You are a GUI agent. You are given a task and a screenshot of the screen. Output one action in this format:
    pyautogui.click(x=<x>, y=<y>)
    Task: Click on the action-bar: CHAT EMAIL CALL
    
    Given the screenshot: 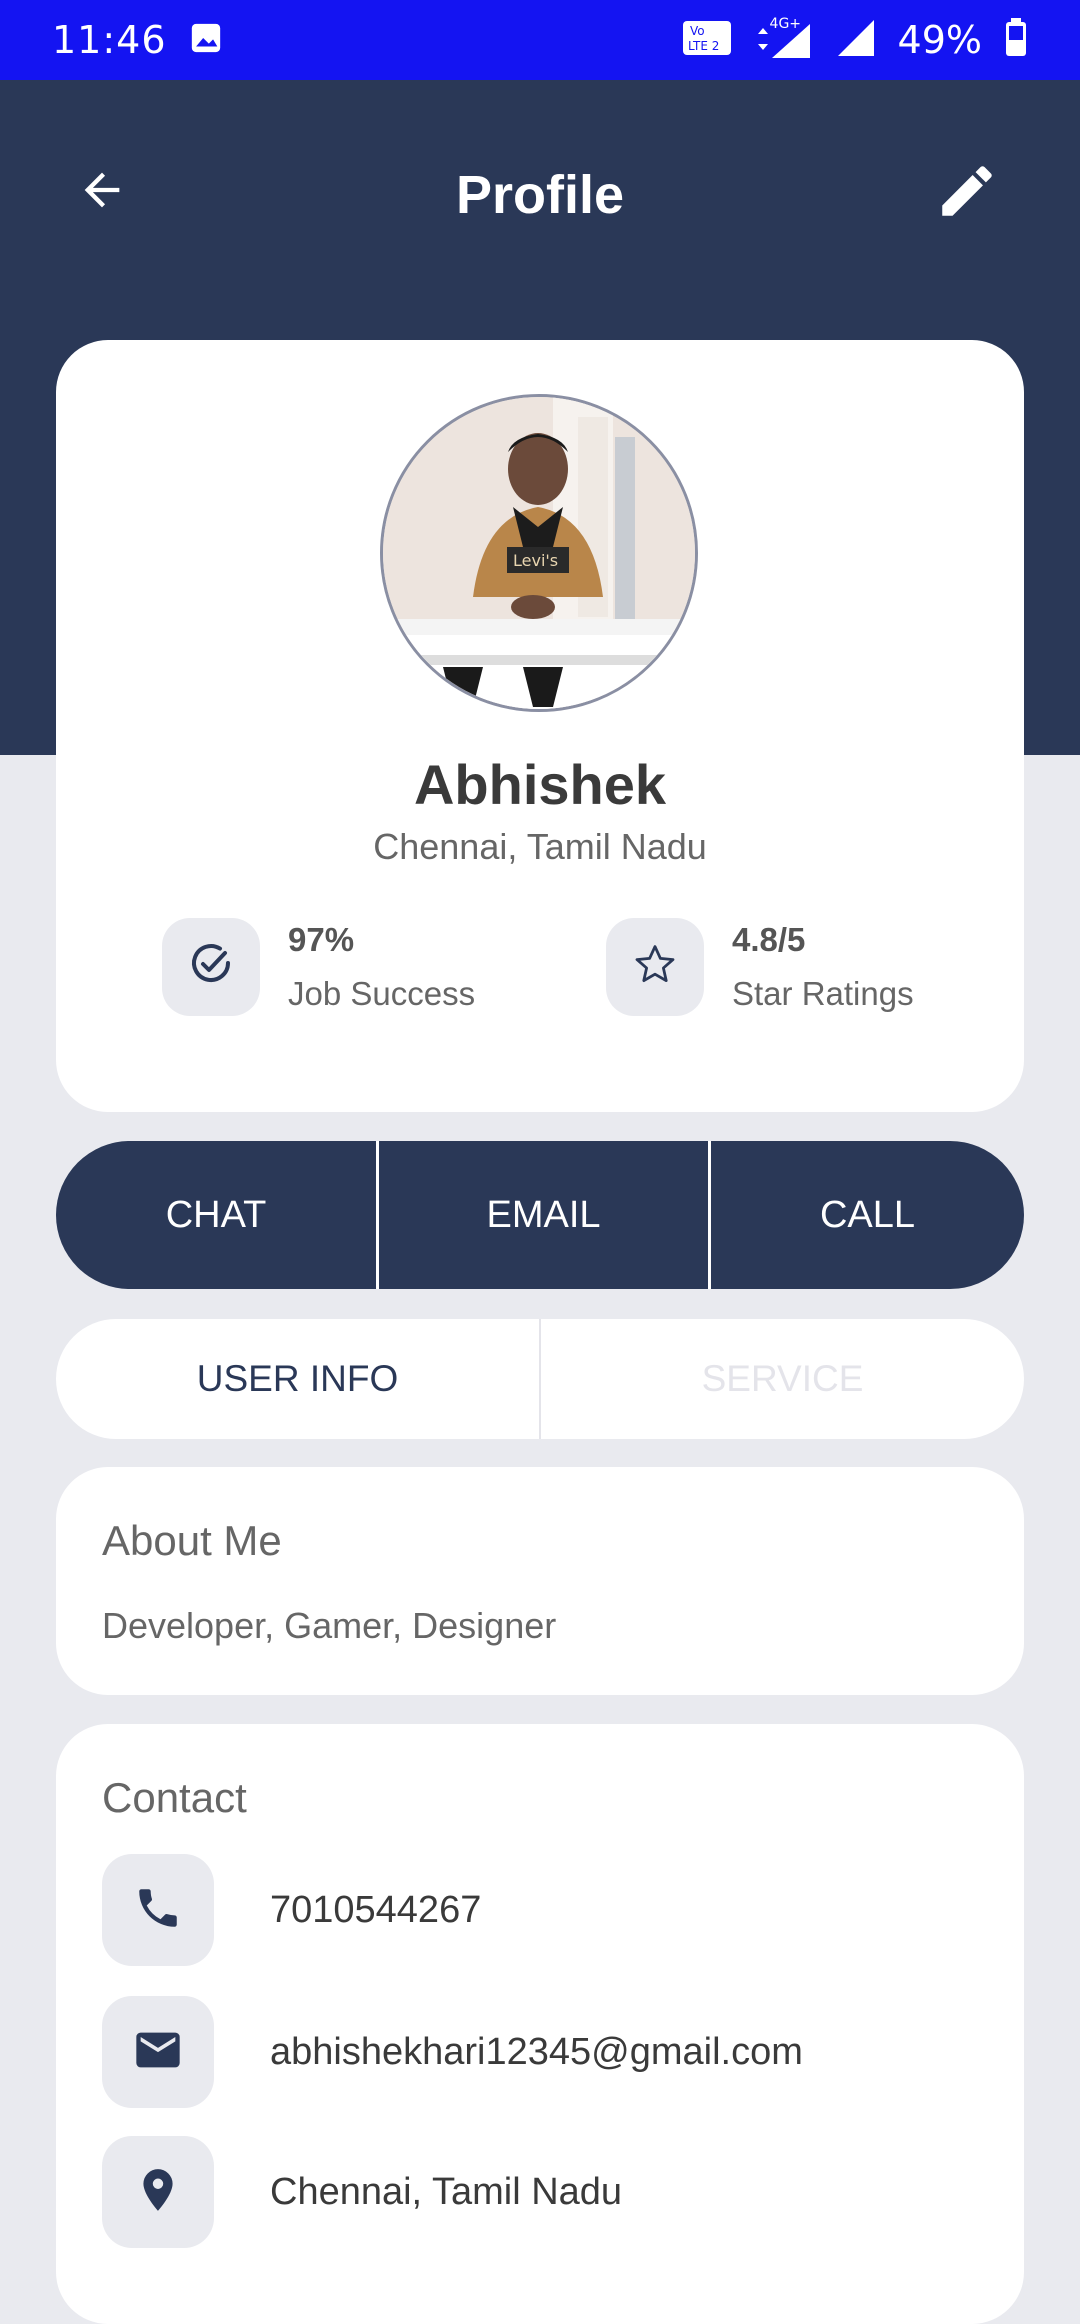 What is the action you would take?
    pyautogui.click(x=540, y=1215)
    